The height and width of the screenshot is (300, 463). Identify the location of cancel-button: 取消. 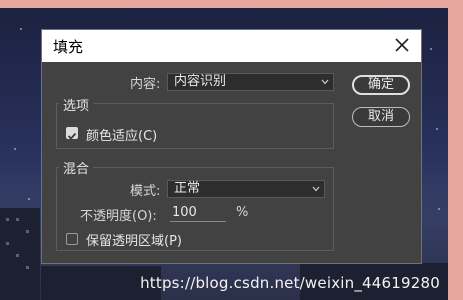
(381, 117).